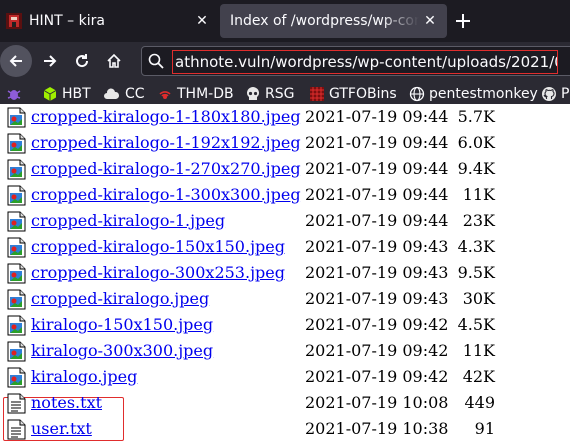 The image size is (570, 446). Describe the element at coordinates (112, 93) in the screenshot. I see `cloud-icon` at that location.